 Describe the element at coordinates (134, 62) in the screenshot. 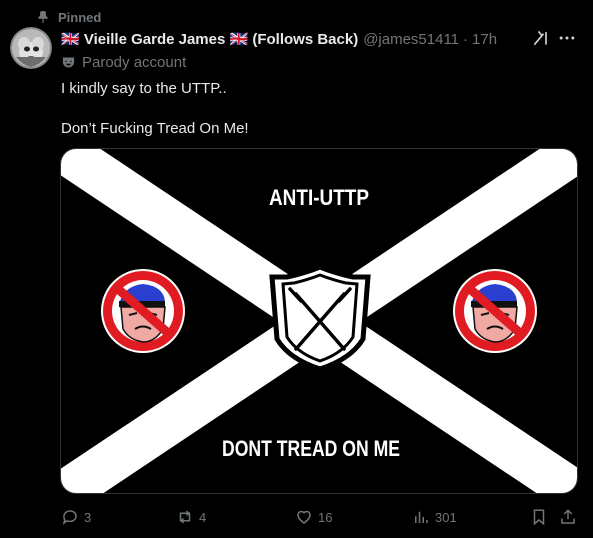

I see `parody-label-text: Parody account` at that location.